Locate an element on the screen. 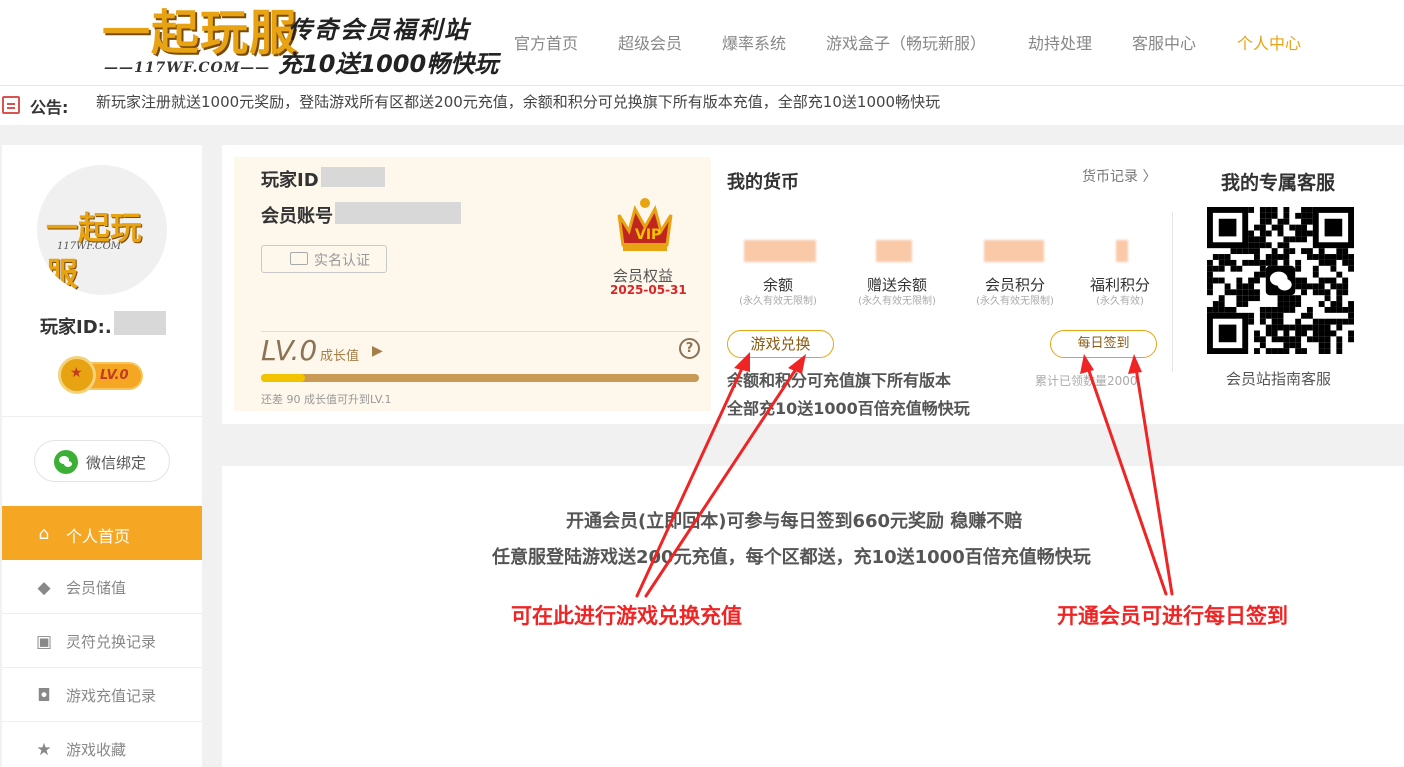 The width and height of the screenshot is (1404, 767). growth-link: 成长值 is located at coordinates (339, 354).